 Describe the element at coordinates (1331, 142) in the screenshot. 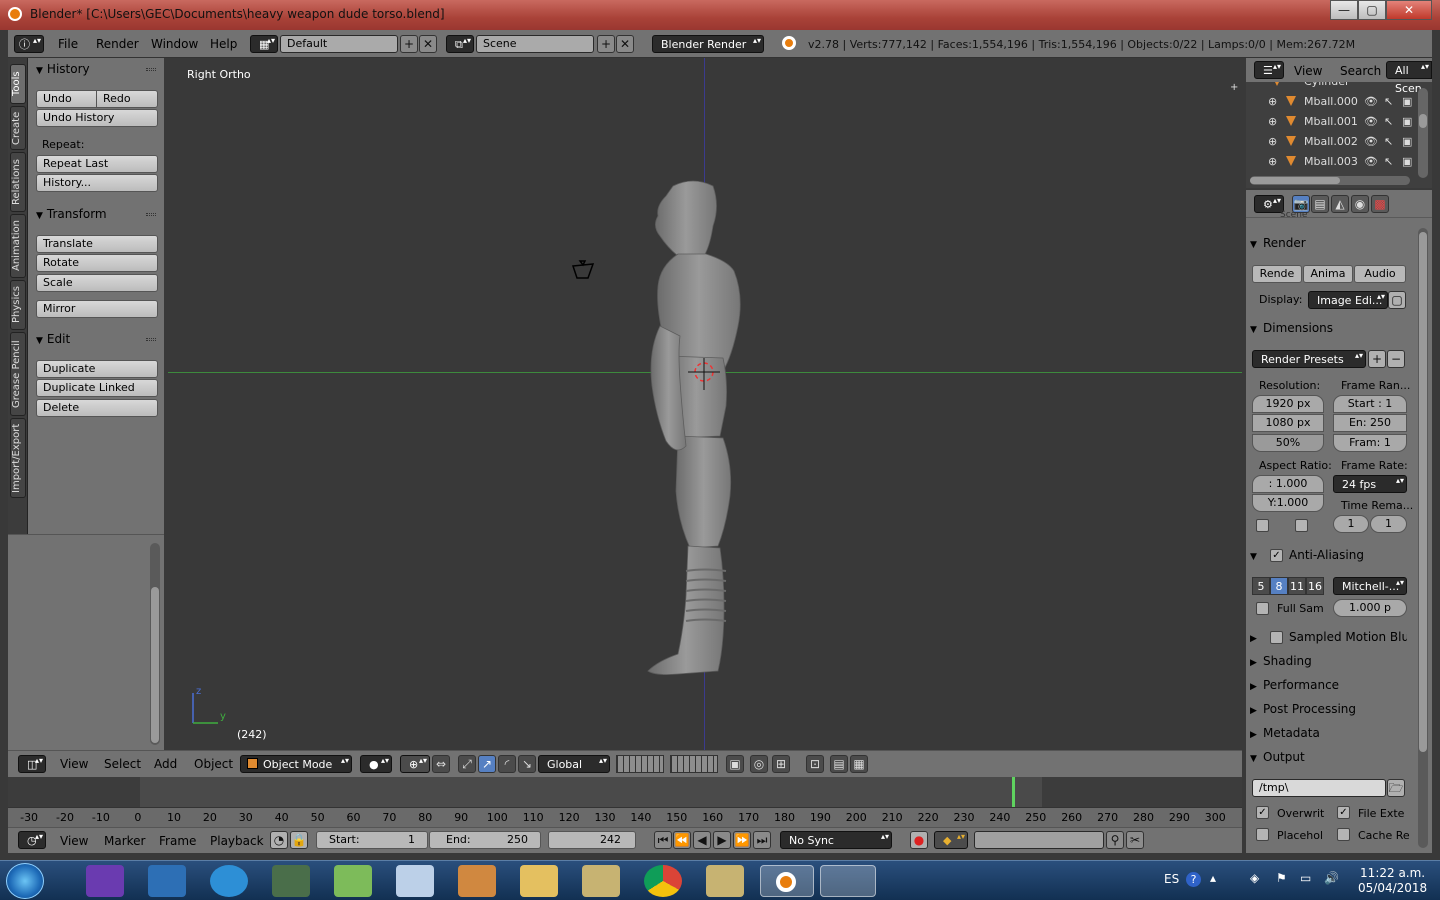

I see `outliner-item: ⊕ Mball.002 👁 ↖ ▣` at that location.